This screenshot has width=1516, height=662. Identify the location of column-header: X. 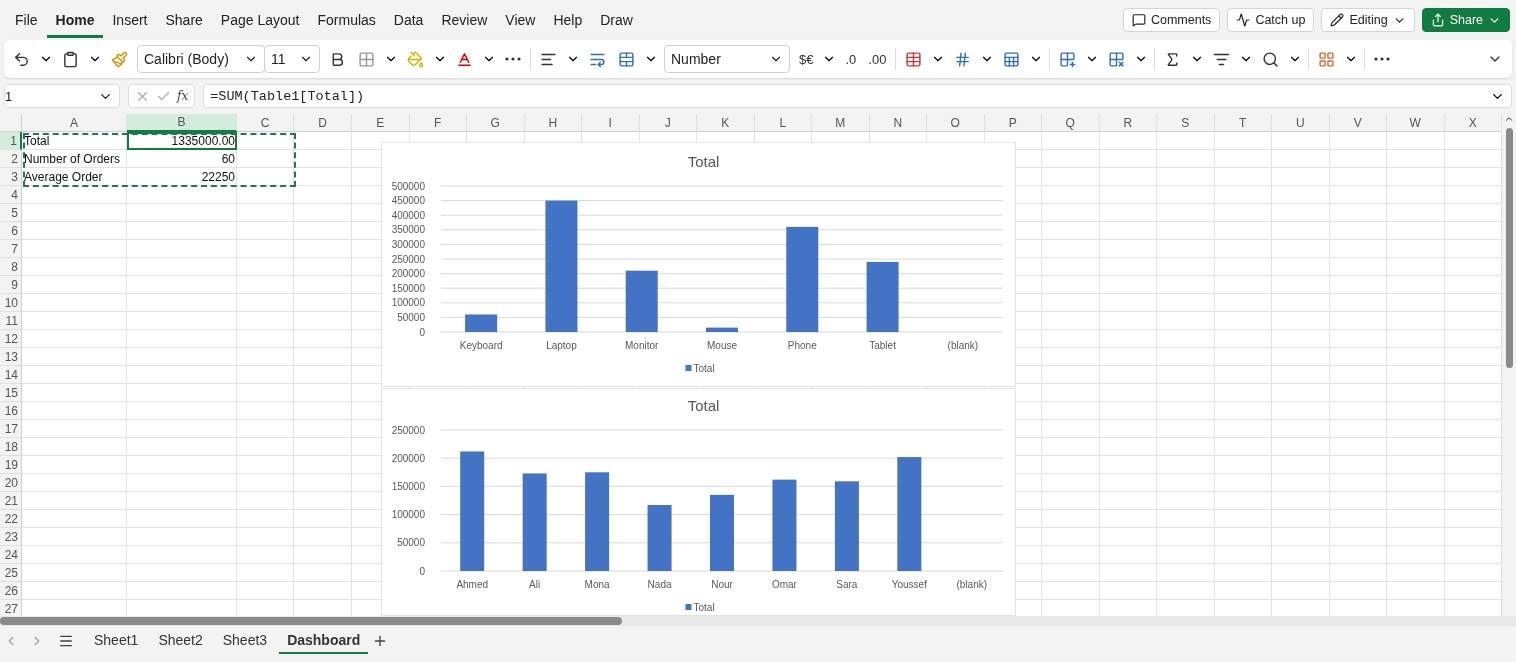
(1473, 123).